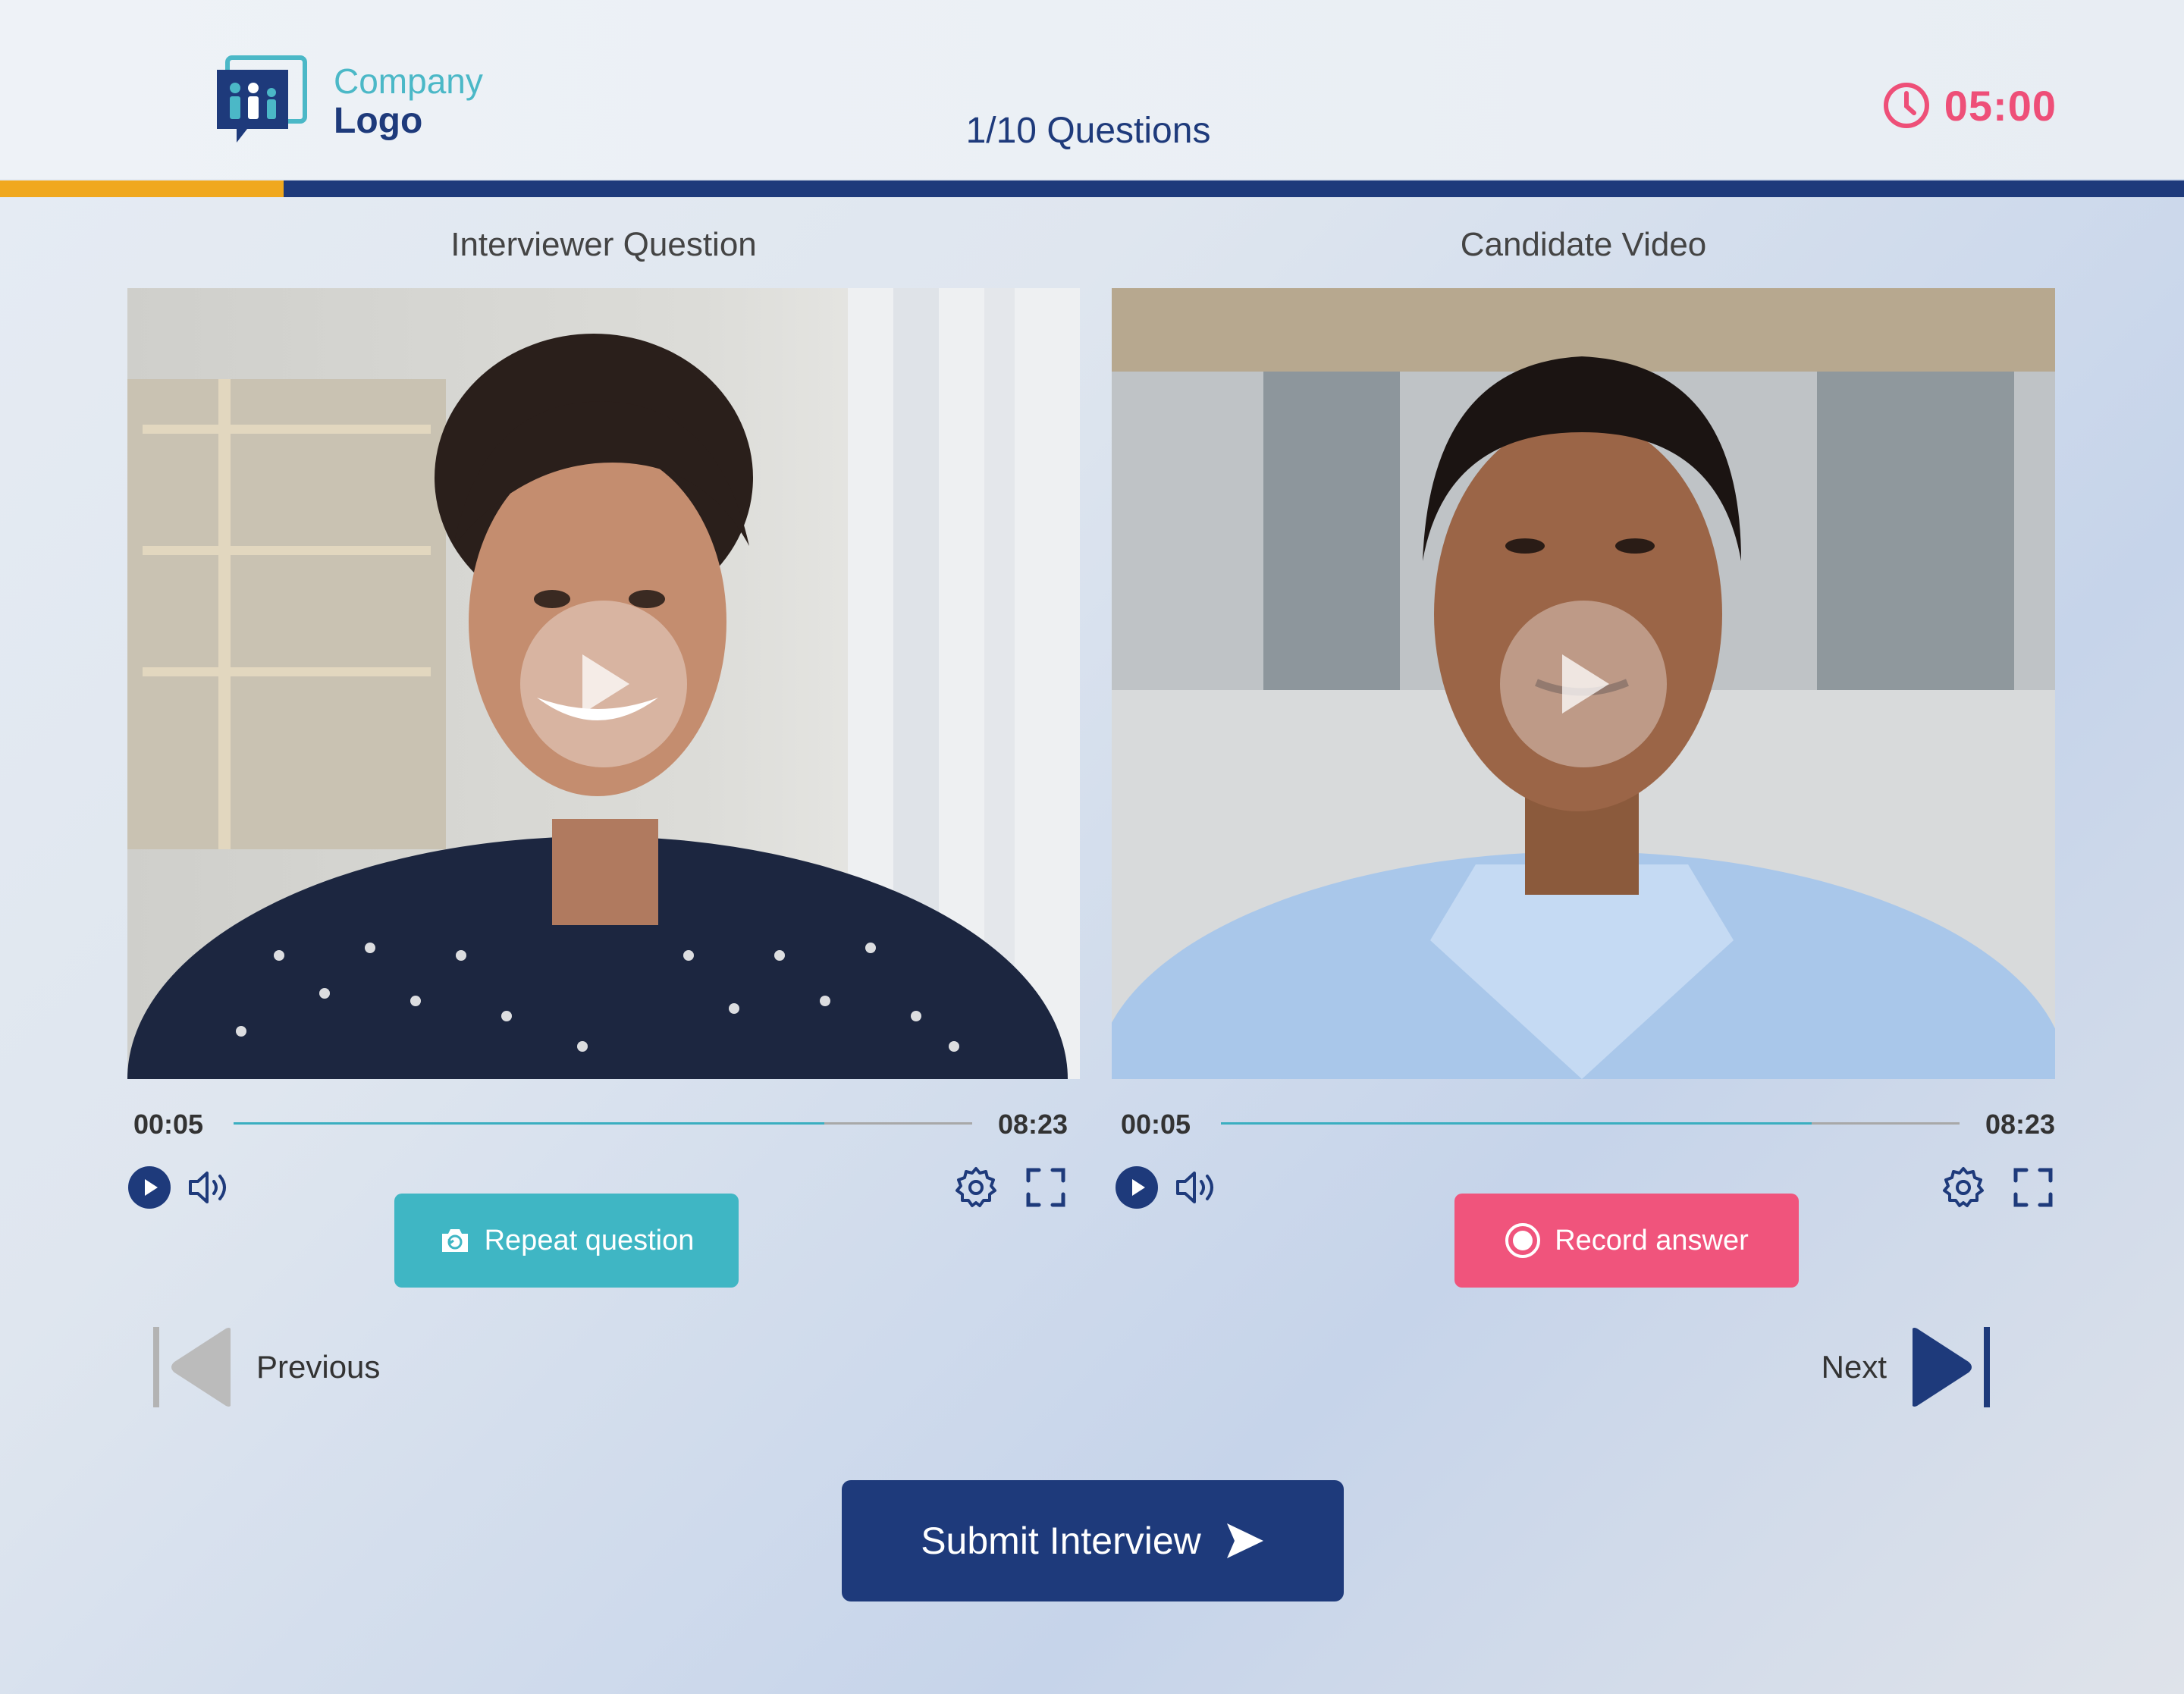  I want to click on clock-icon, so click(1906, 105).